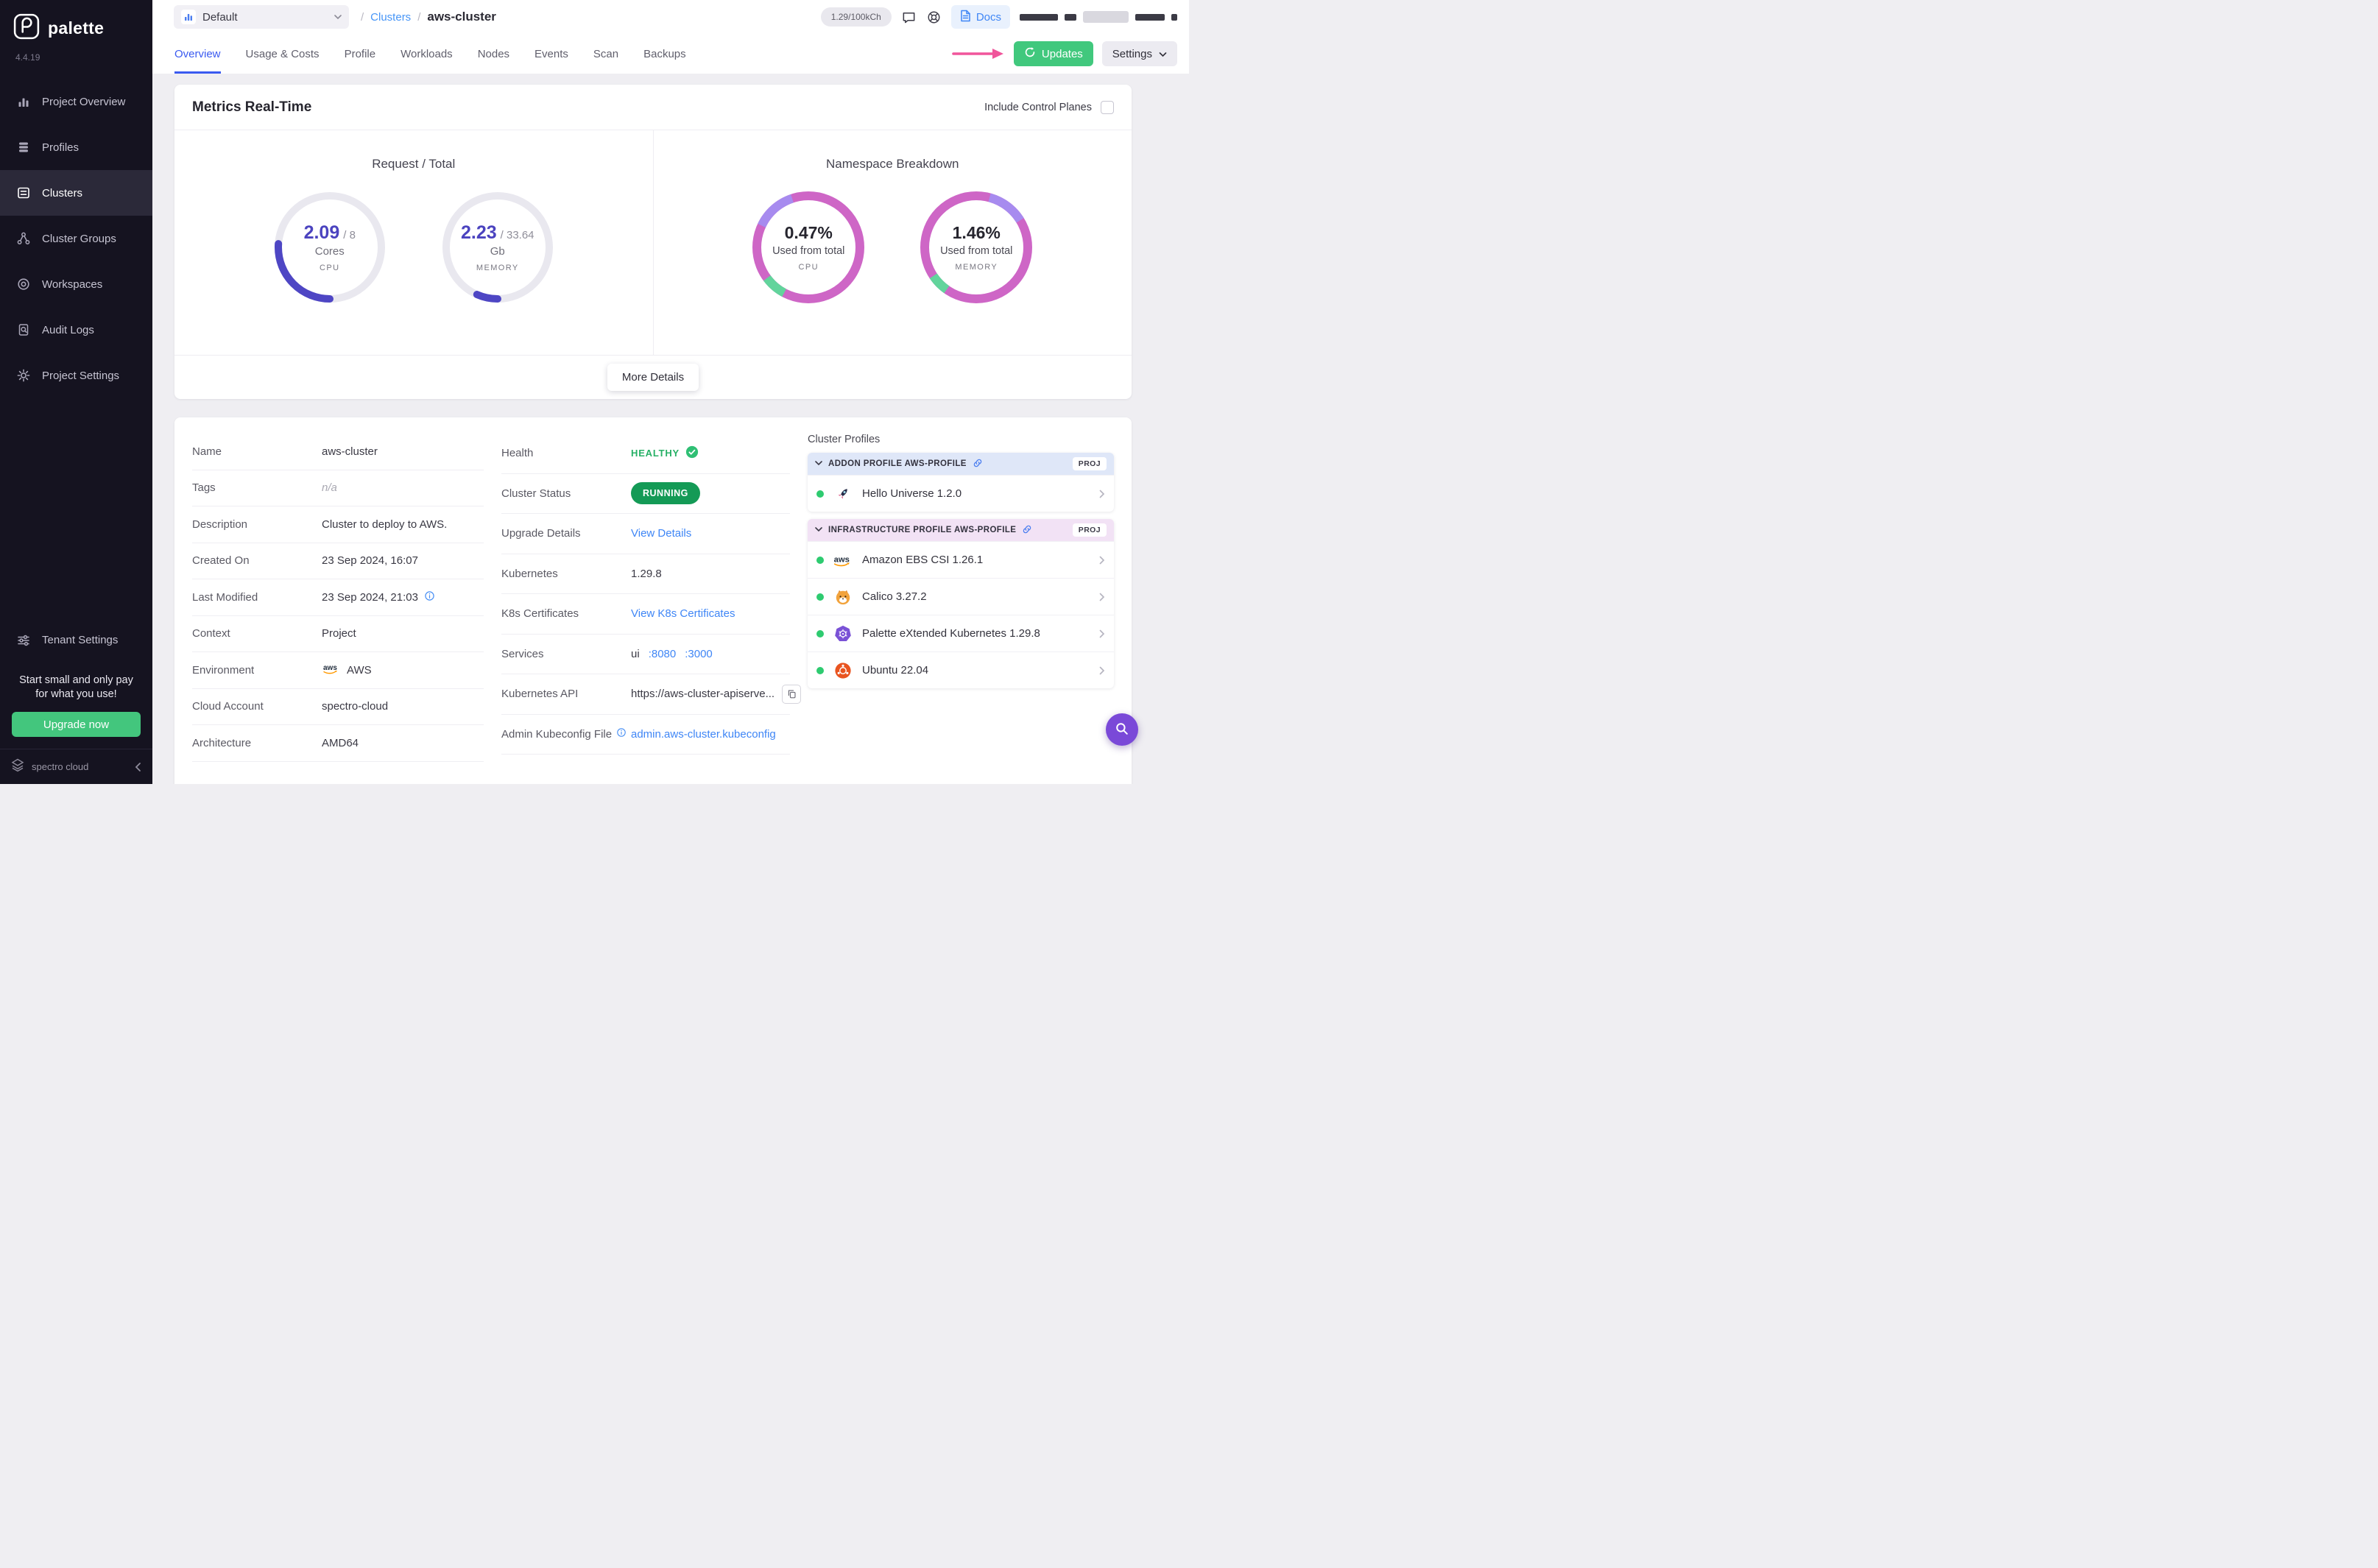 This screenshot has width=2378, height=1568. Describe the element at coordinates (645, 655) in the screenshot. I see `field-row-services: Services ui :8080 :3000` at that location.